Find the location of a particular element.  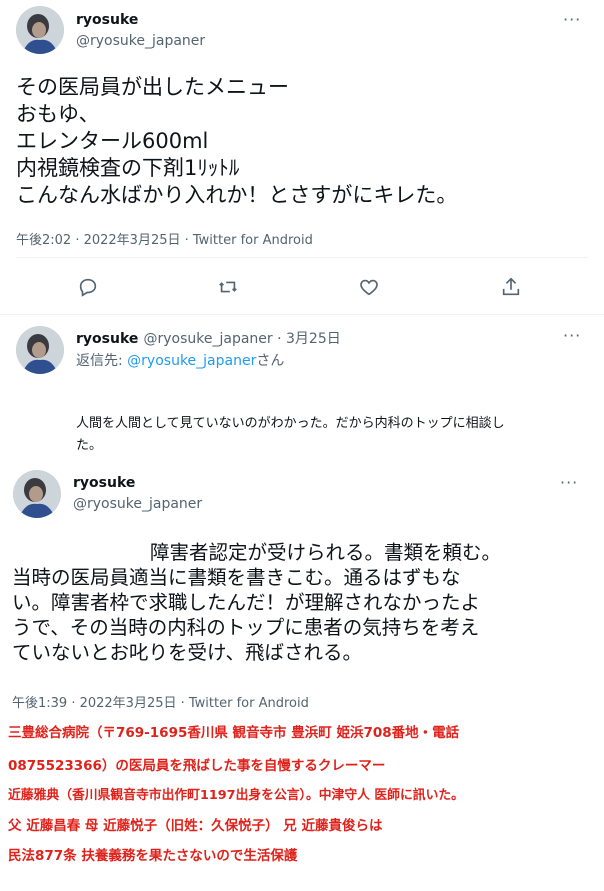

caption-line: 三豊総合病院（〒769-1695香川県 観音寺市 豊浜町 姫浜708番地・電話 is located at coordinates (234, 733).